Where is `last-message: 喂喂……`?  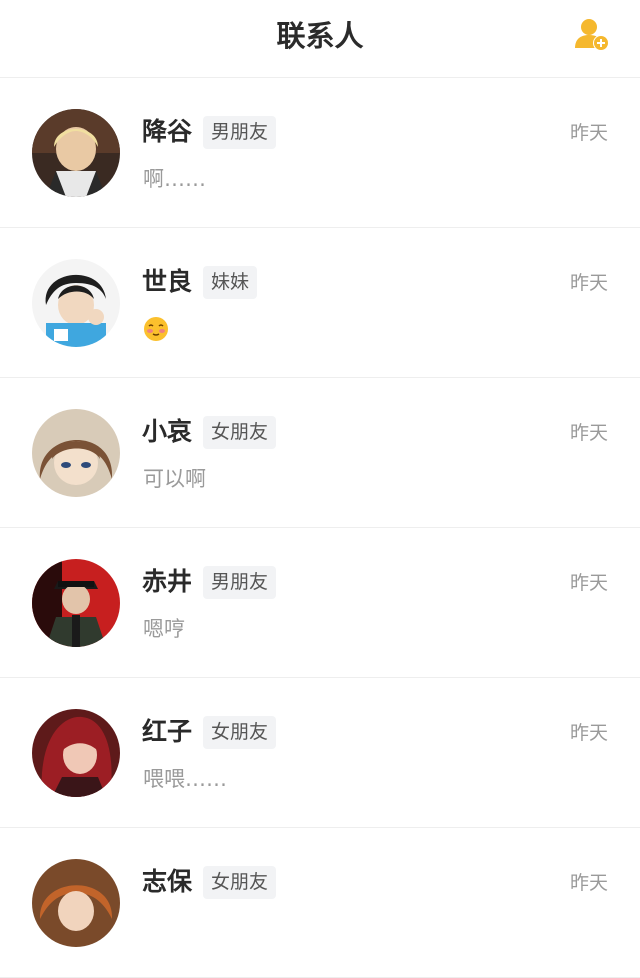 last-message: 喂喂…… is located at coordinates (185, 779).